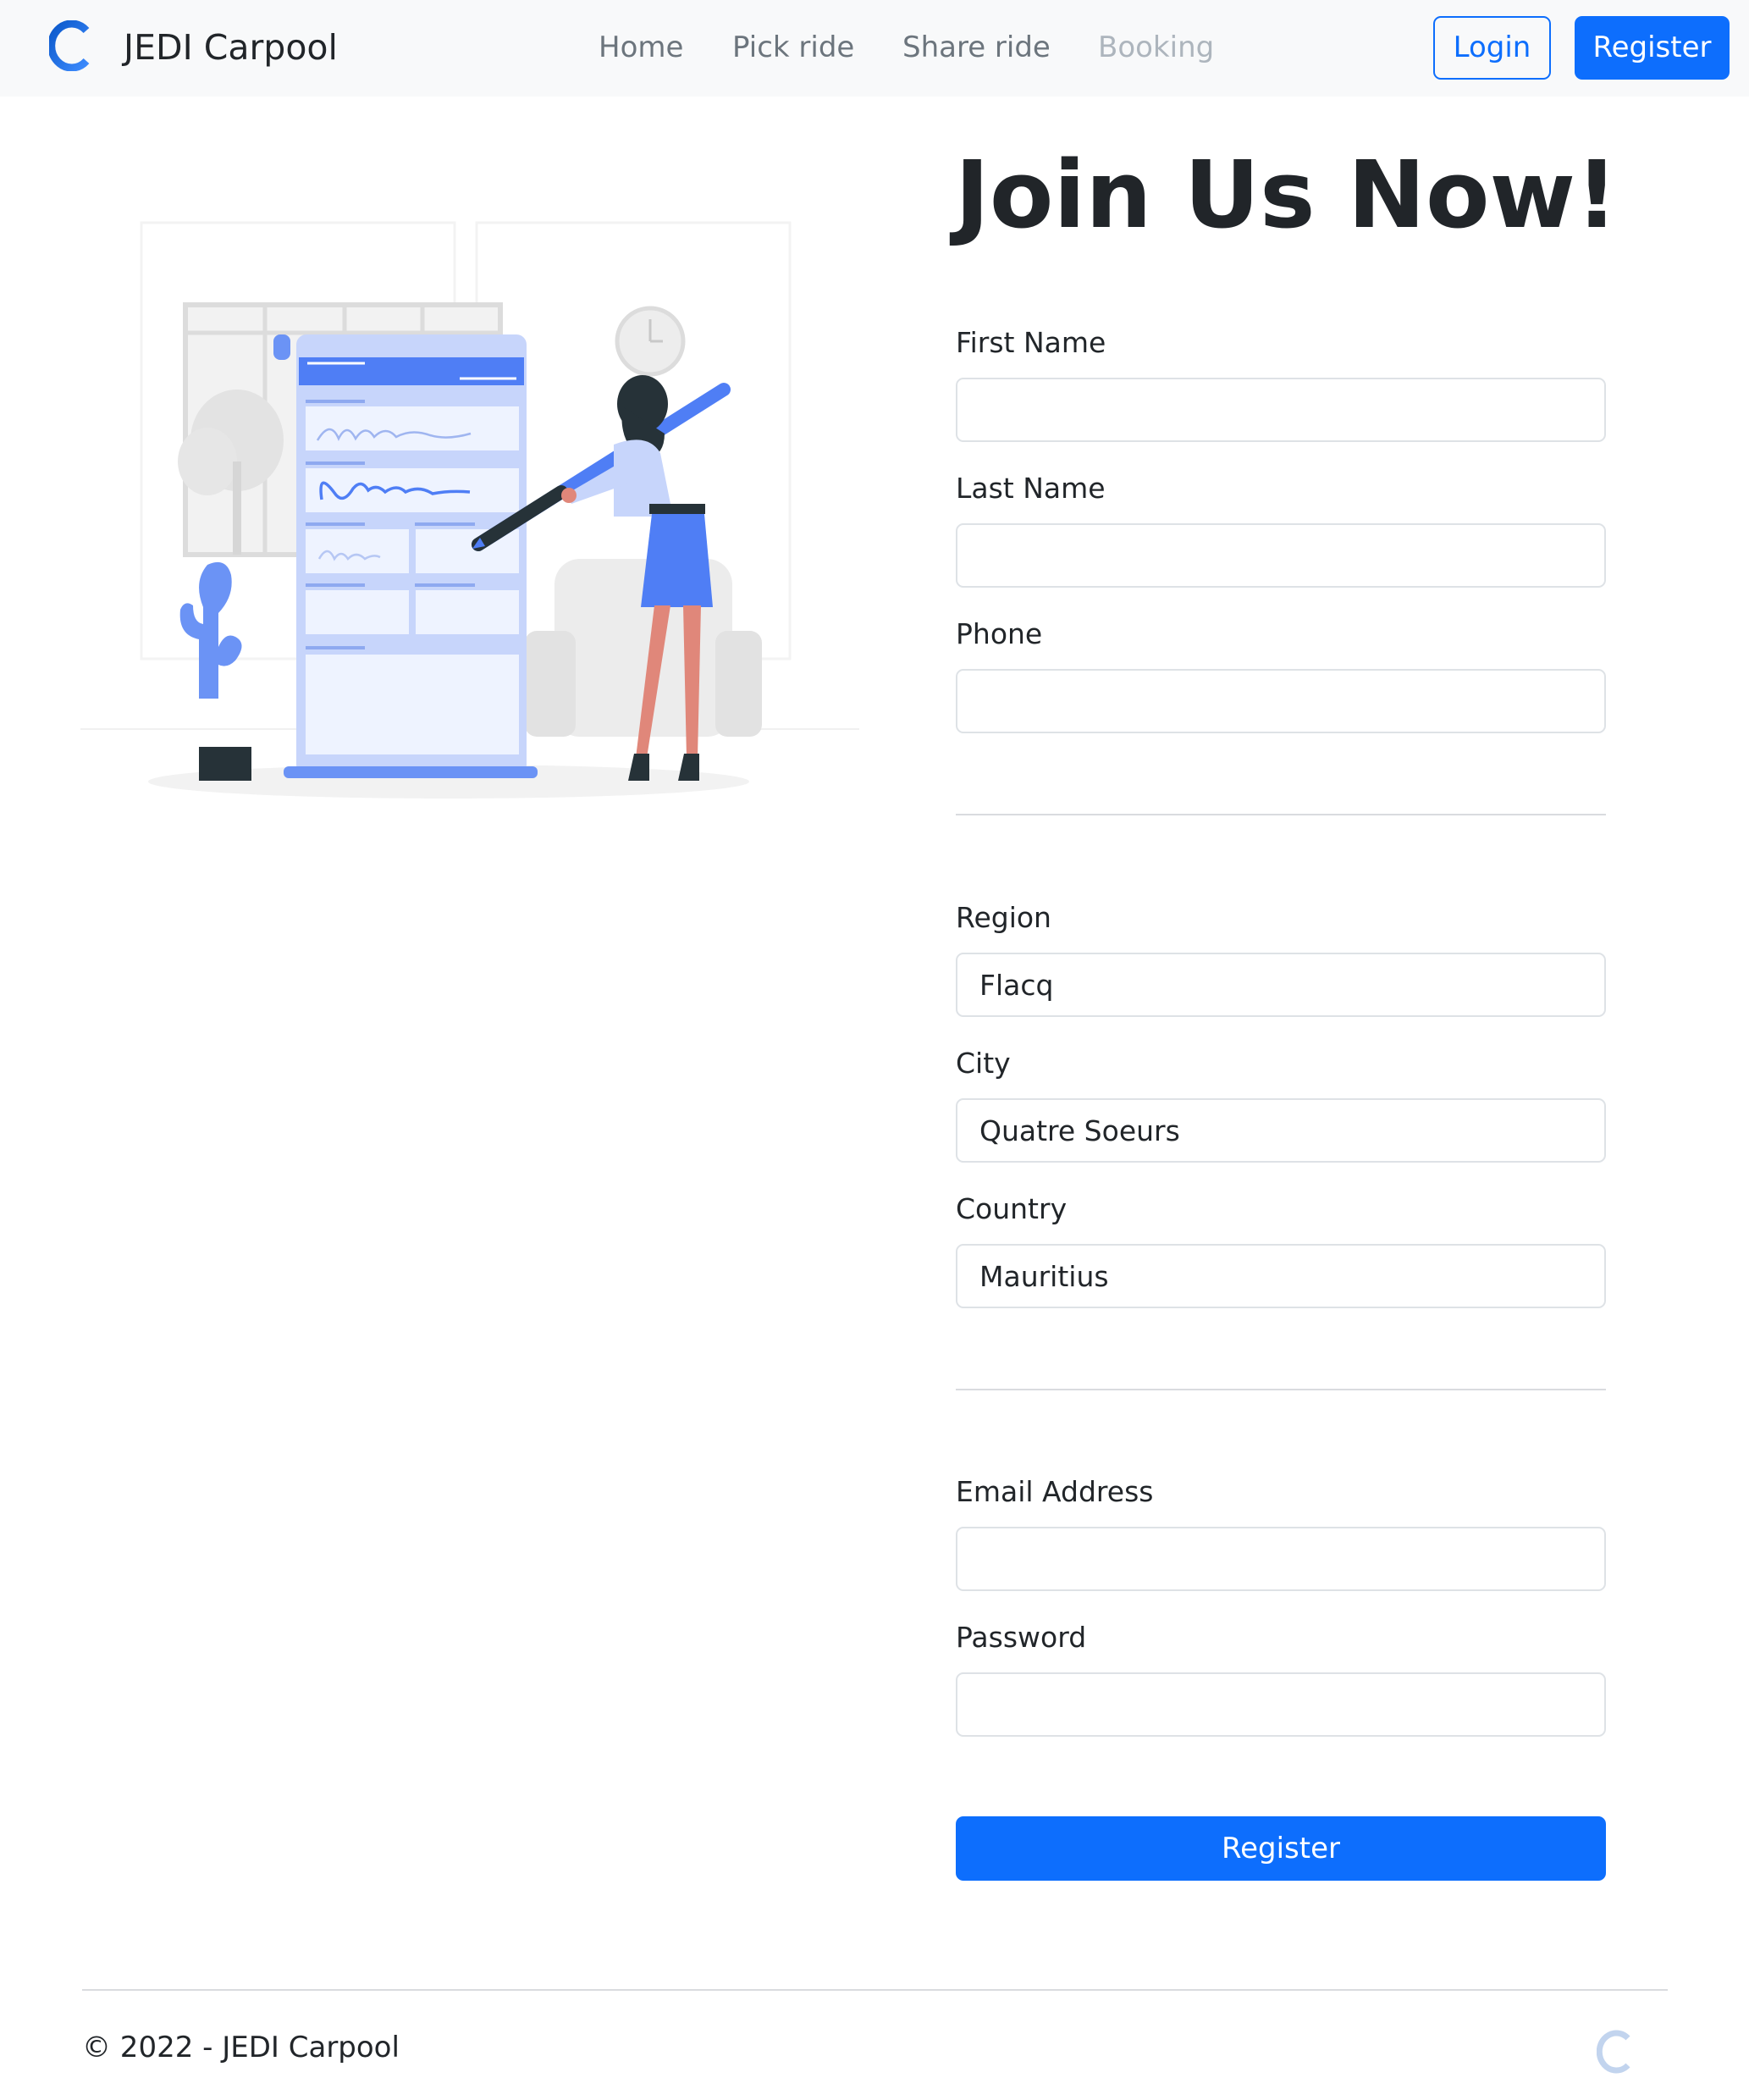 Image resolution: width=1749 pixels, height=2100 pixels. What do you see at coordinates (1012, 1209) in the screenshot?
I see `country-label: Country` at bounding box center [1012, 1209].